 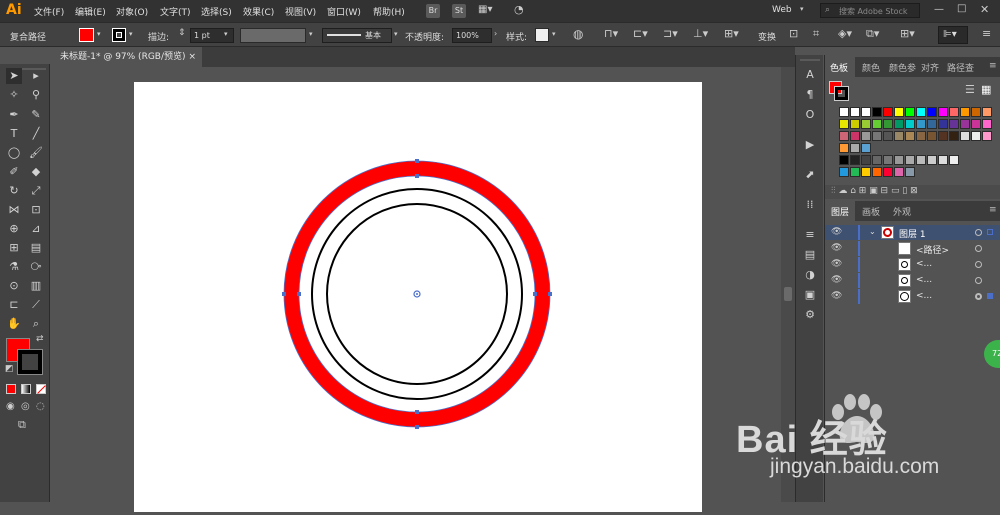 I want to click on distribute-h-icon: ⊞▾, so click(x=731, y=33).